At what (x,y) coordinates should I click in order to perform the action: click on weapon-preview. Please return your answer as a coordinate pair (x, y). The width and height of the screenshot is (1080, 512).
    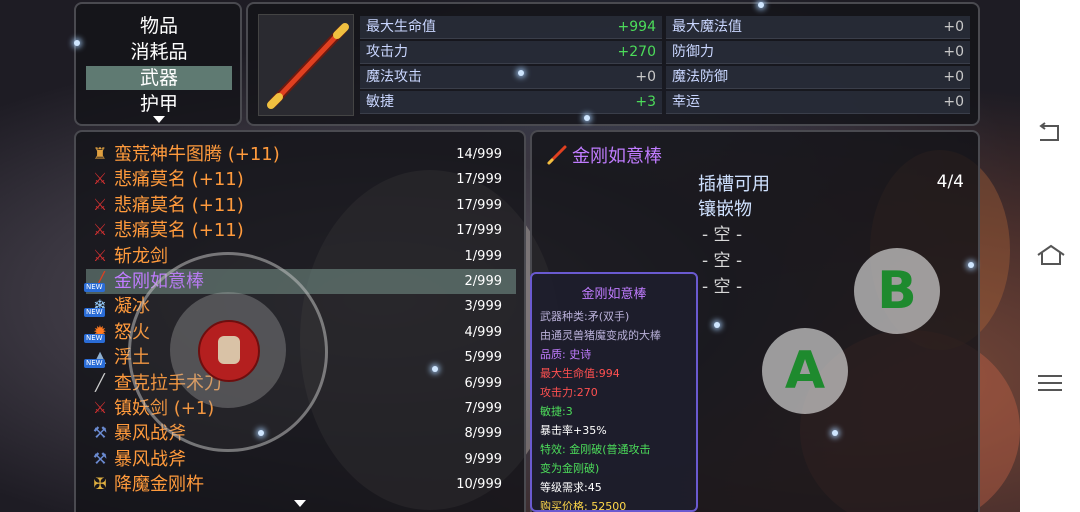
    Looking at the image, I should click on (306, 65).